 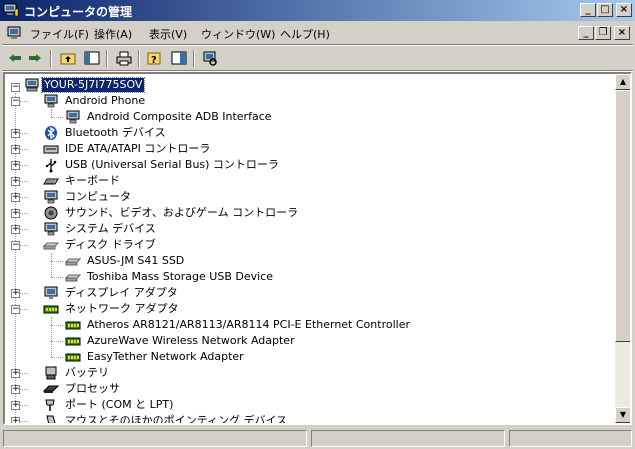 I want to click on child-close-button: ×, so click(x=622, y=33).